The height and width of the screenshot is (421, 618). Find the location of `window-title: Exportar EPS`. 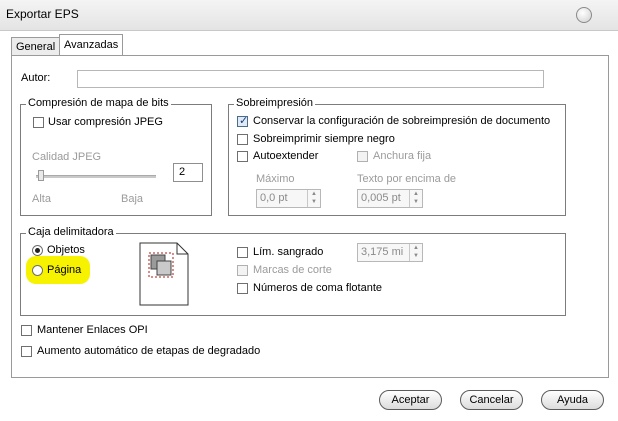

window-title: Exportar EPS is located at coordinates (42, 14).